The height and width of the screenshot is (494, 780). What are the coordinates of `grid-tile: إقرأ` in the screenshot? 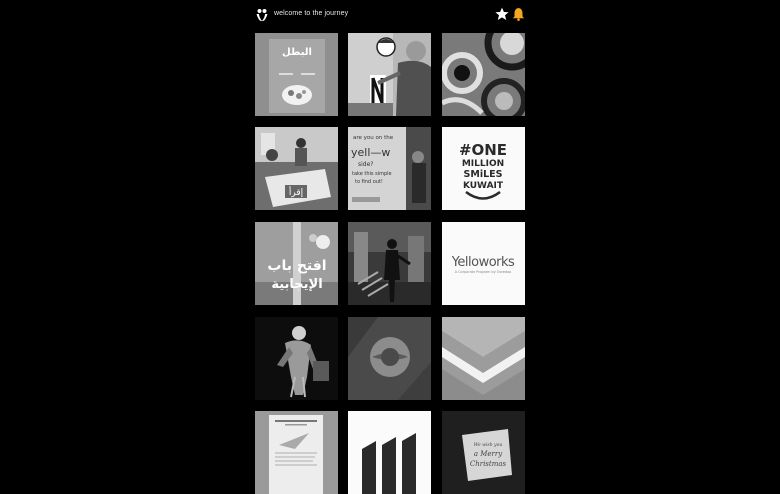 It's located at (296, 168).